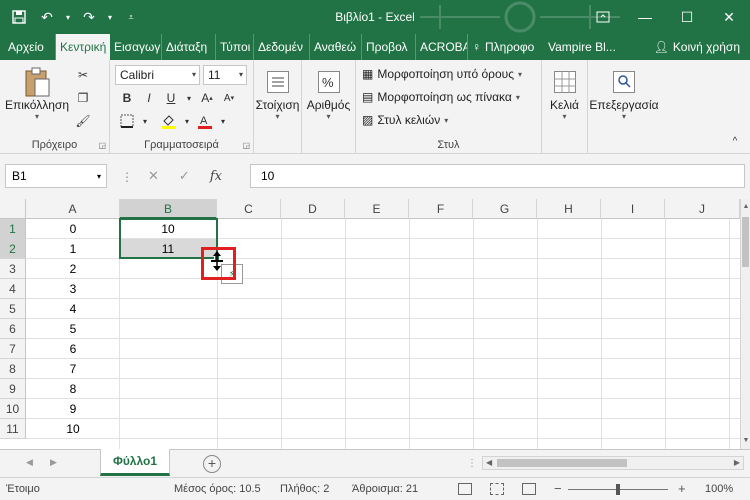  Describe the element at coordinates (277, 93) in the screenshot. I see `alignment-button: Στοίχιση ▾` at that location.